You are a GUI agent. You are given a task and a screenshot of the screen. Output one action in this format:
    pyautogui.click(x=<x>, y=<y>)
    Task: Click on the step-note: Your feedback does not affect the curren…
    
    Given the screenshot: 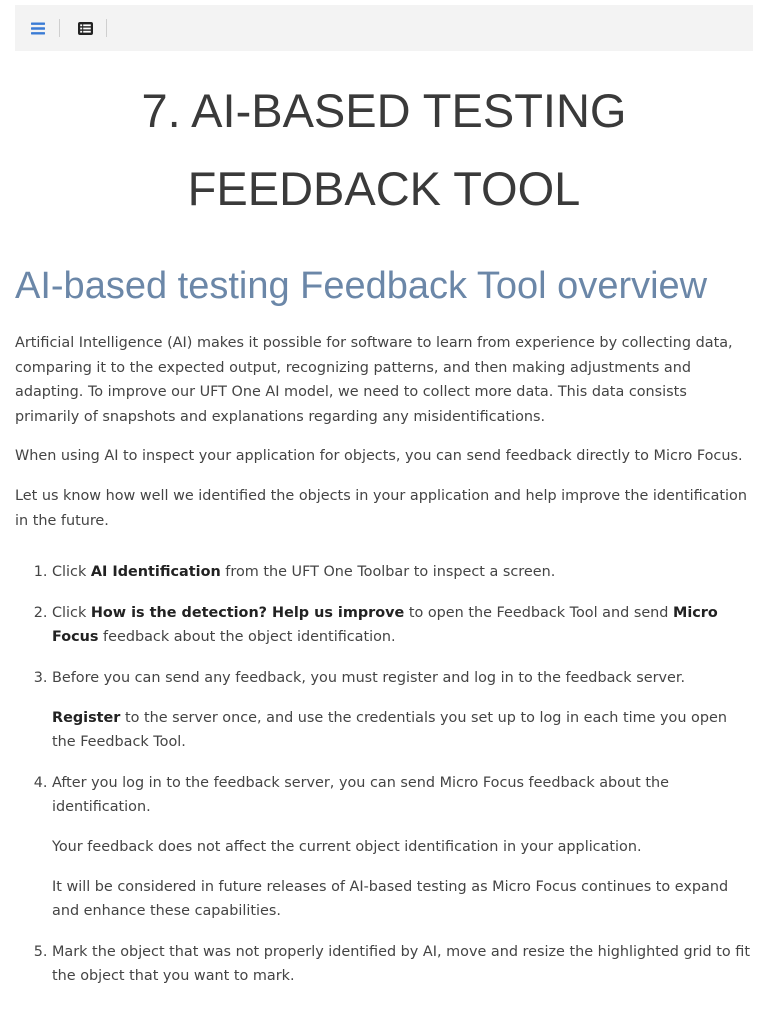 What is the action you would take?
    pyautogui.click(x=347, y=846)
    